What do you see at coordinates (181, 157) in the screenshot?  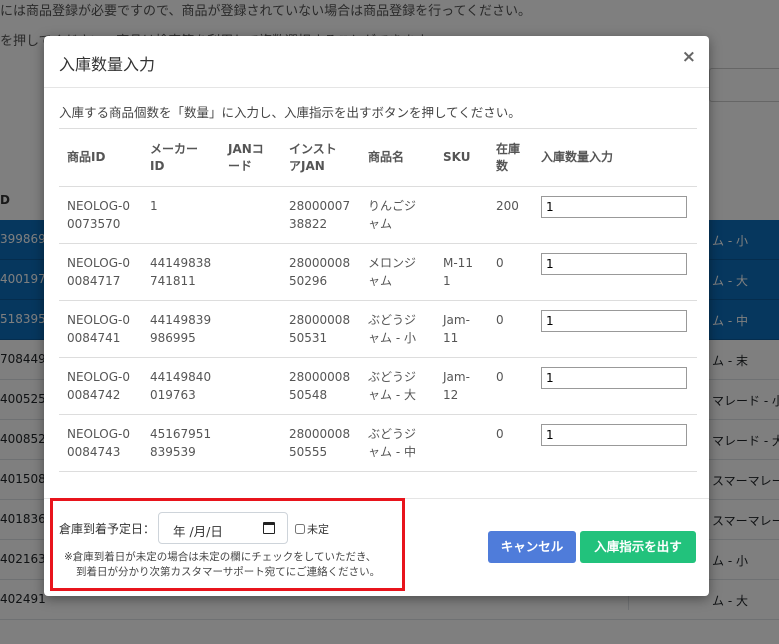 I see `col-maker-id-header: メーカー ID` at bounding box center [181, 157].